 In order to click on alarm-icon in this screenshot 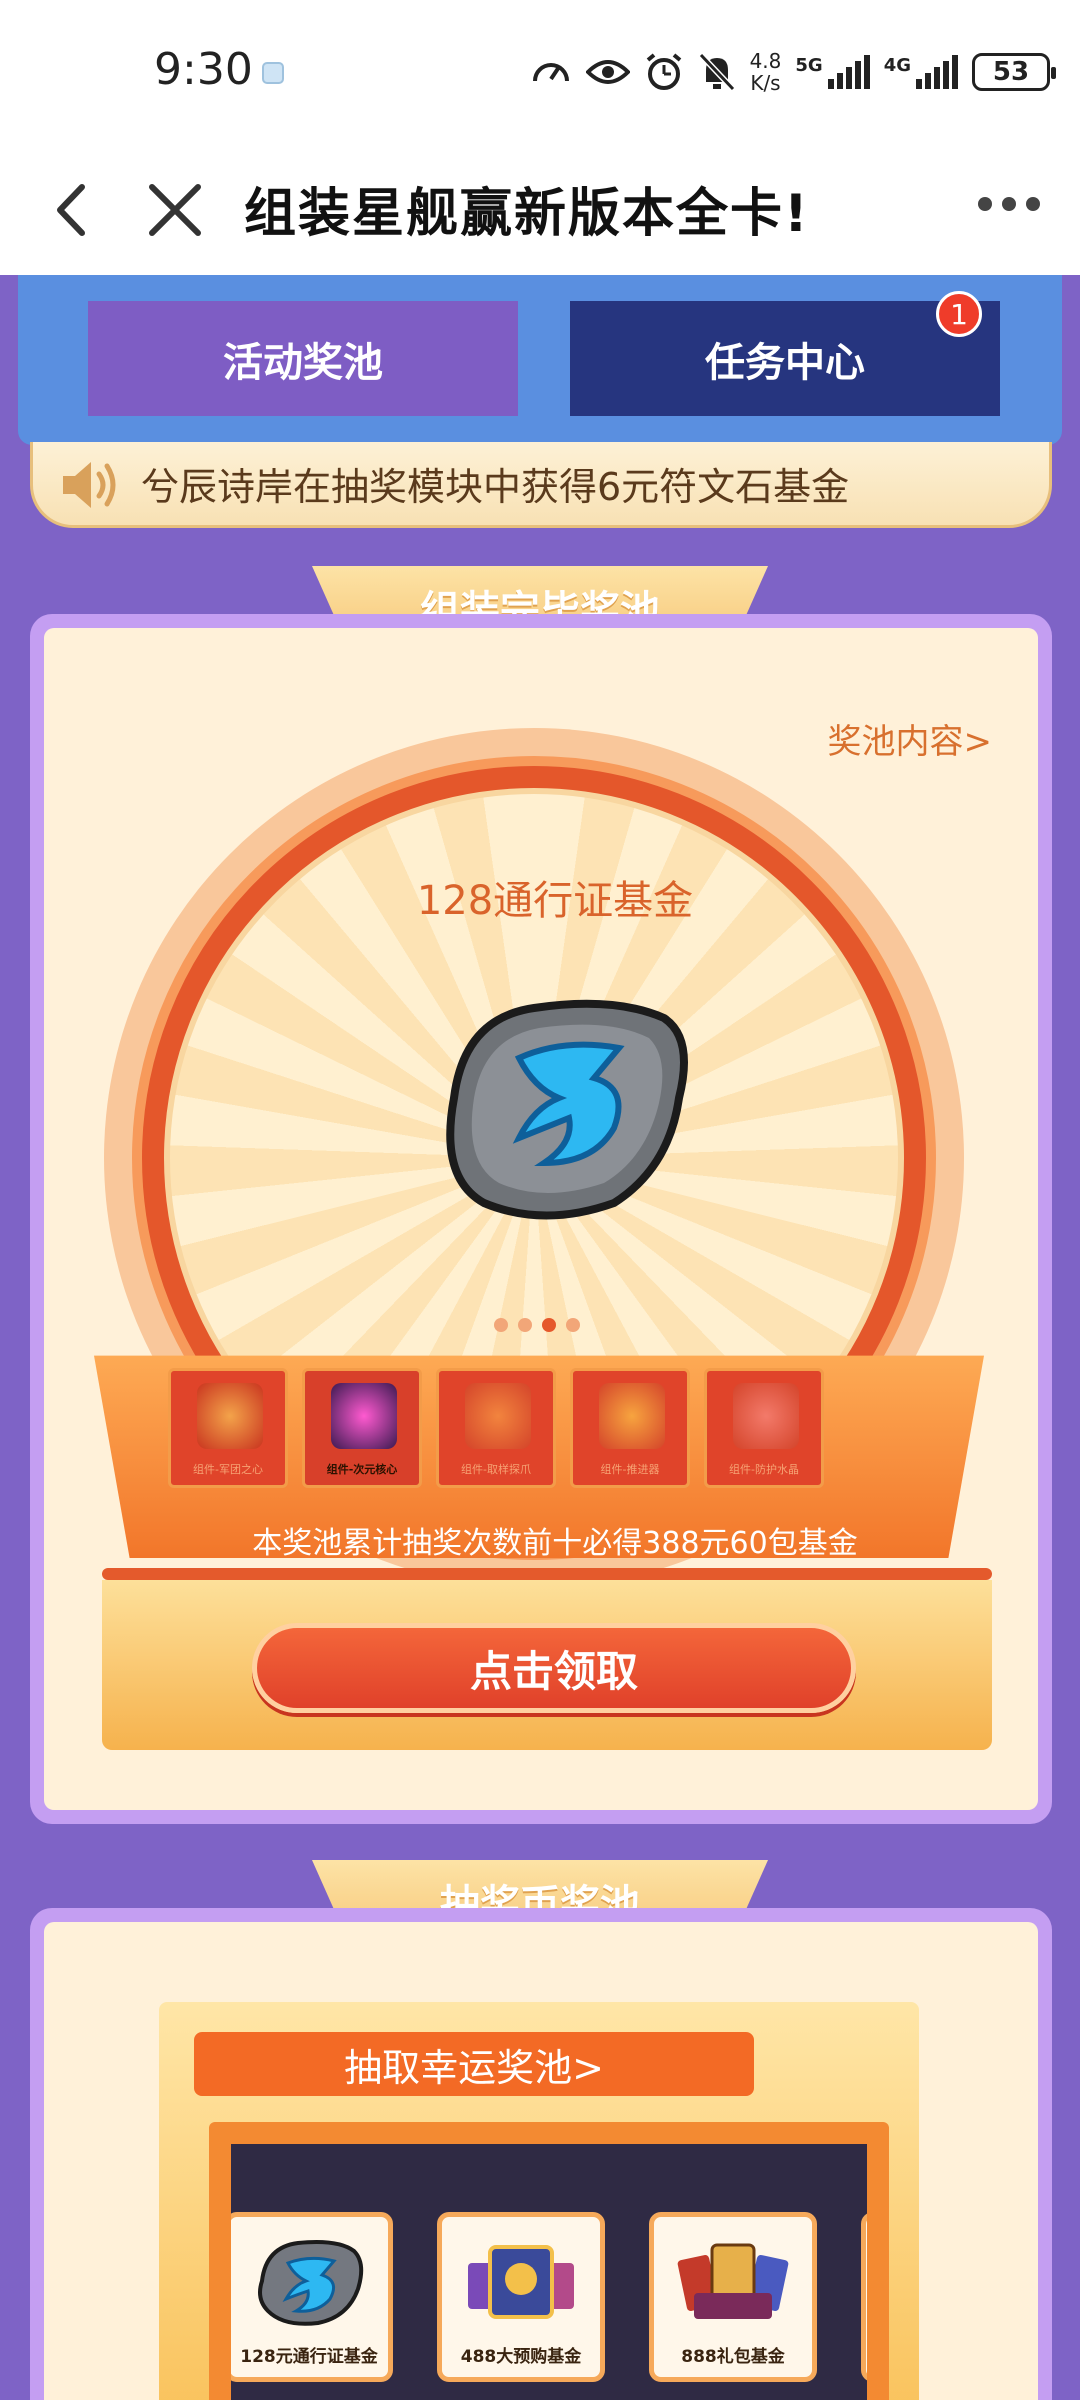, I will do `click(664, 72)`.